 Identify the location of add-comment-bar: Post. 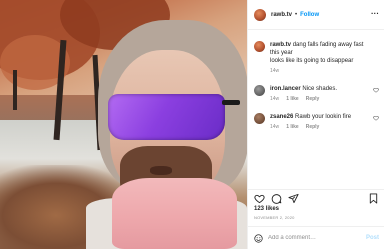
(316, 237).